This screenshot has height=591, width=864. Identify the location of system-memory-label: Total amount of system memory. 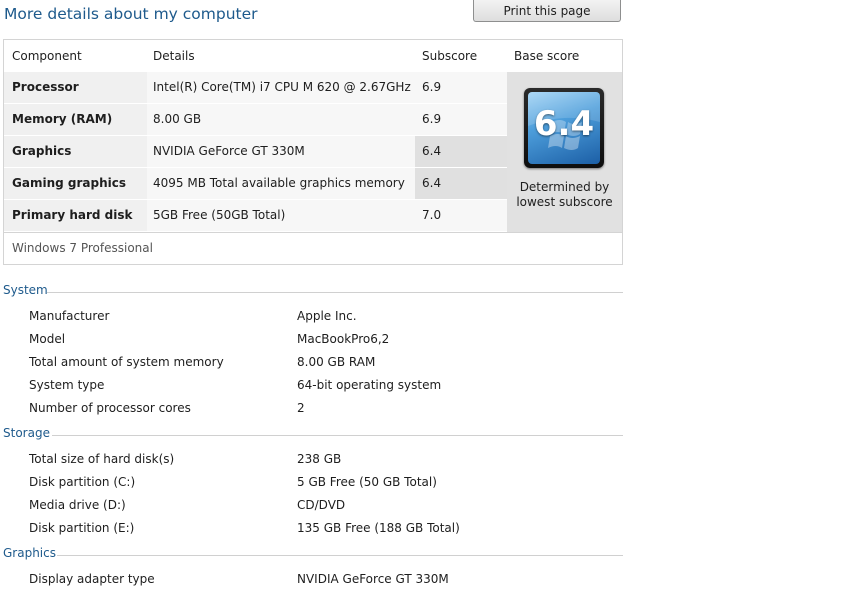
(126, 362).